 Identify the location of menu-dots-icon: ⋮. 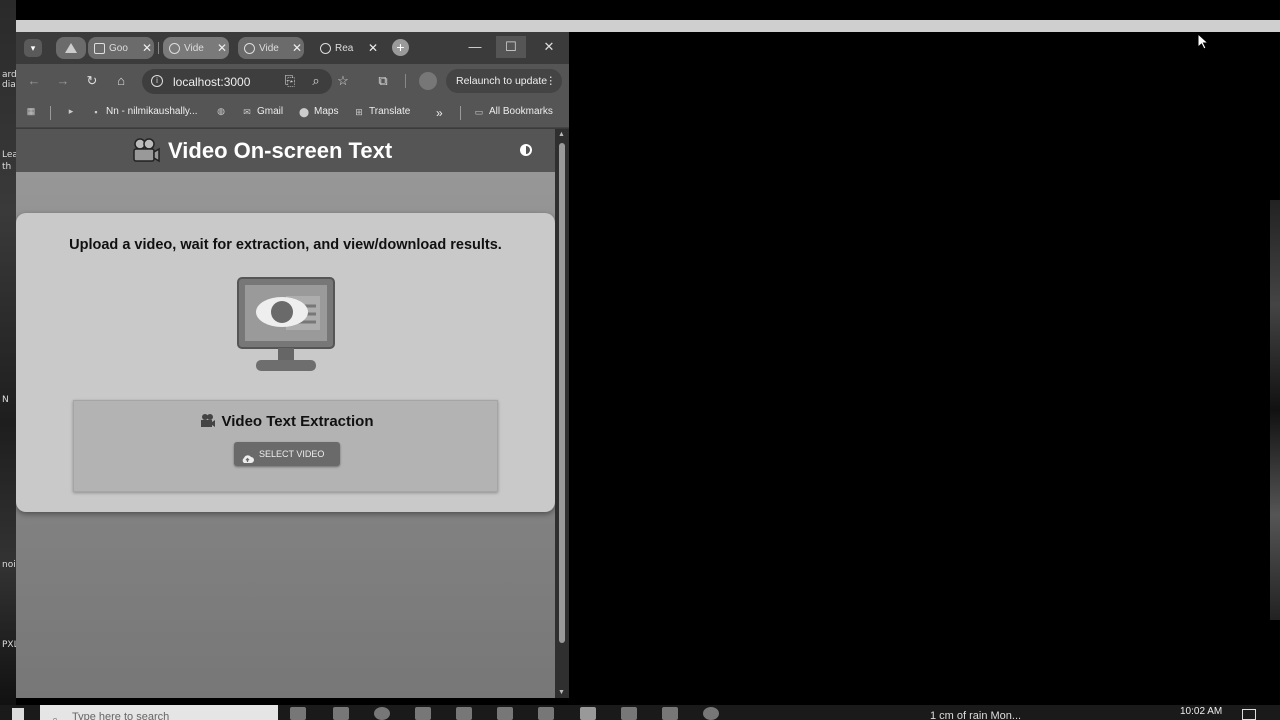
(551, 81).